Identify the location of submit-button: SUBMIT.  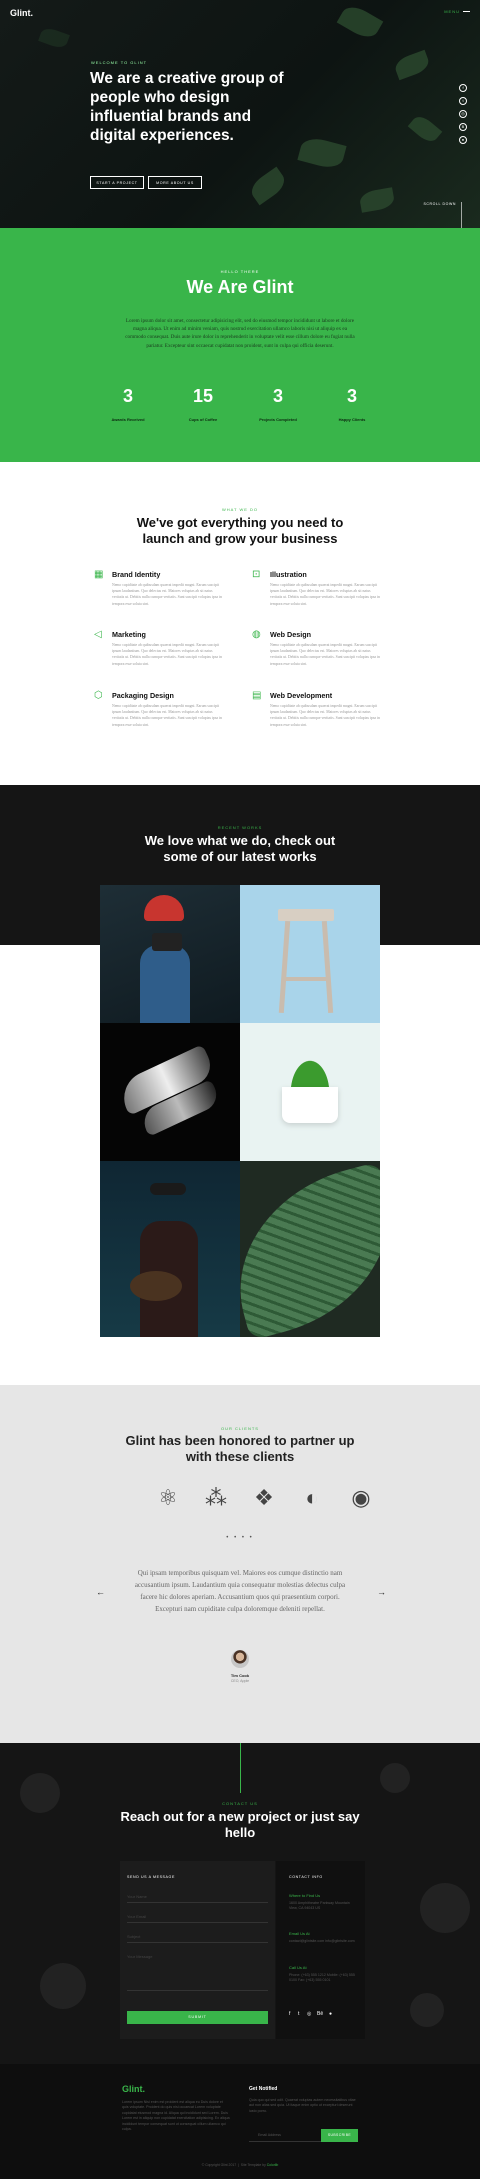
(197, 2017).